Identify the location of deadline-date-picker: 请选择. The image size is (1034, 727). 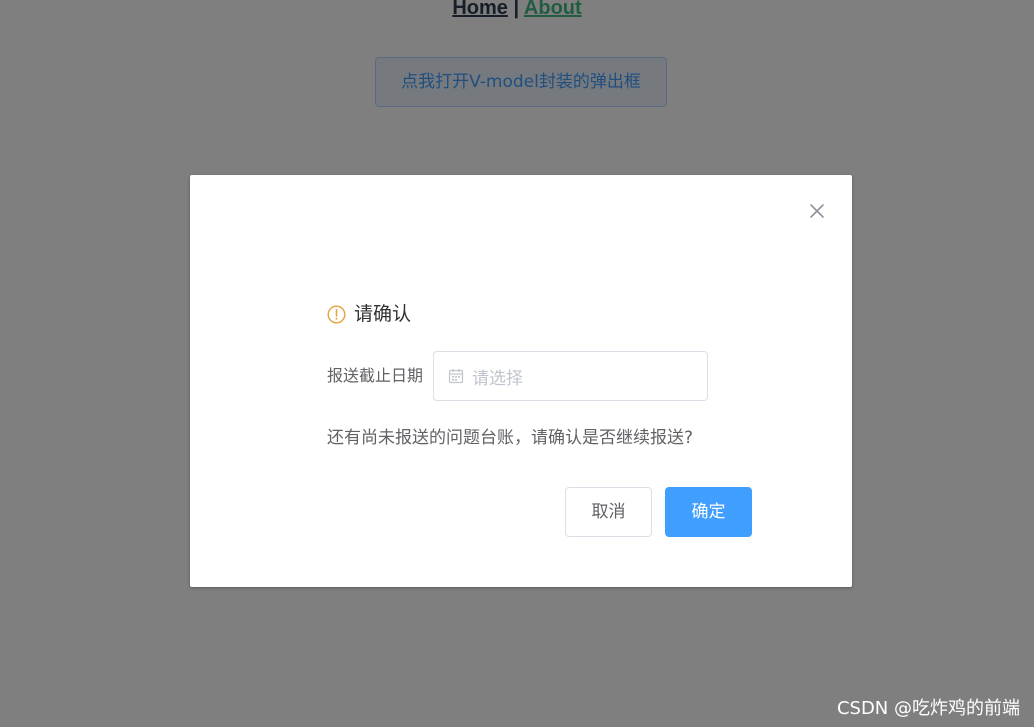
(571, 376).